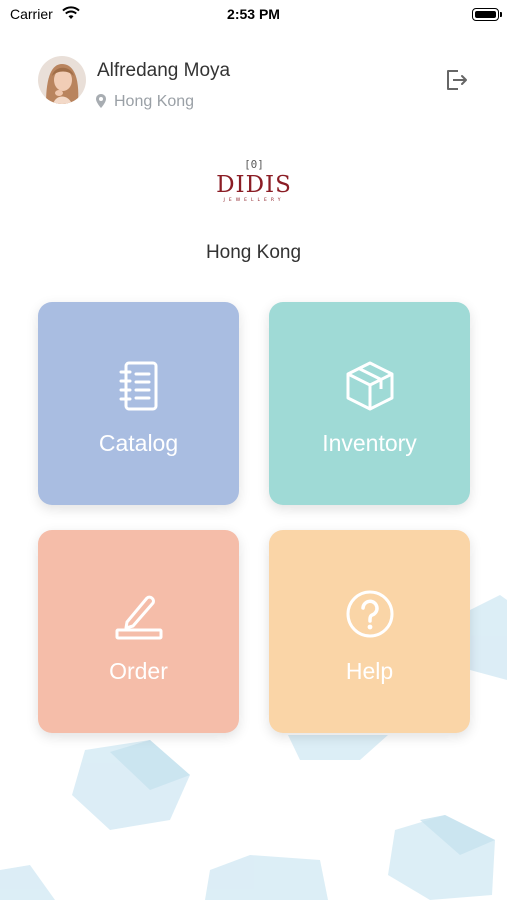 This screenshot has height=900, width=507. What do you see at coordinates (154, 101) in the screenshot?
I see `user-location: Hong Kong` at bounding box center [154, 101].